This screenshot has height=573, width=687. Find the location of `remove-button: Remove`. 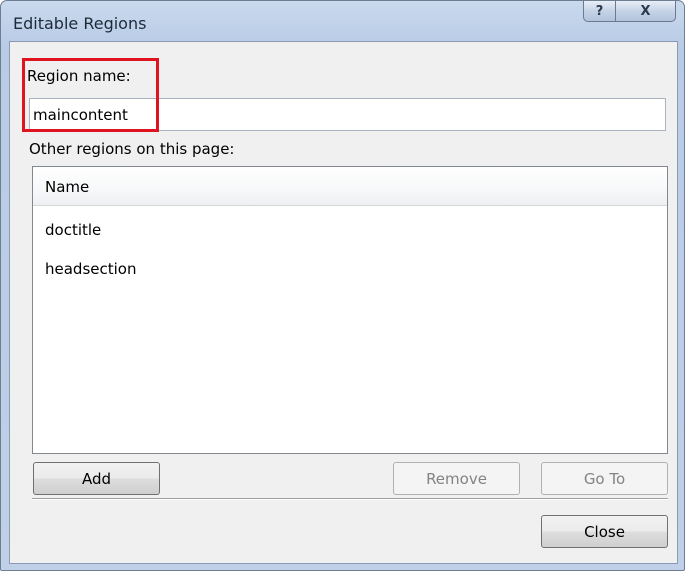

remove-button: Remove is located at coordinates (456, 478).